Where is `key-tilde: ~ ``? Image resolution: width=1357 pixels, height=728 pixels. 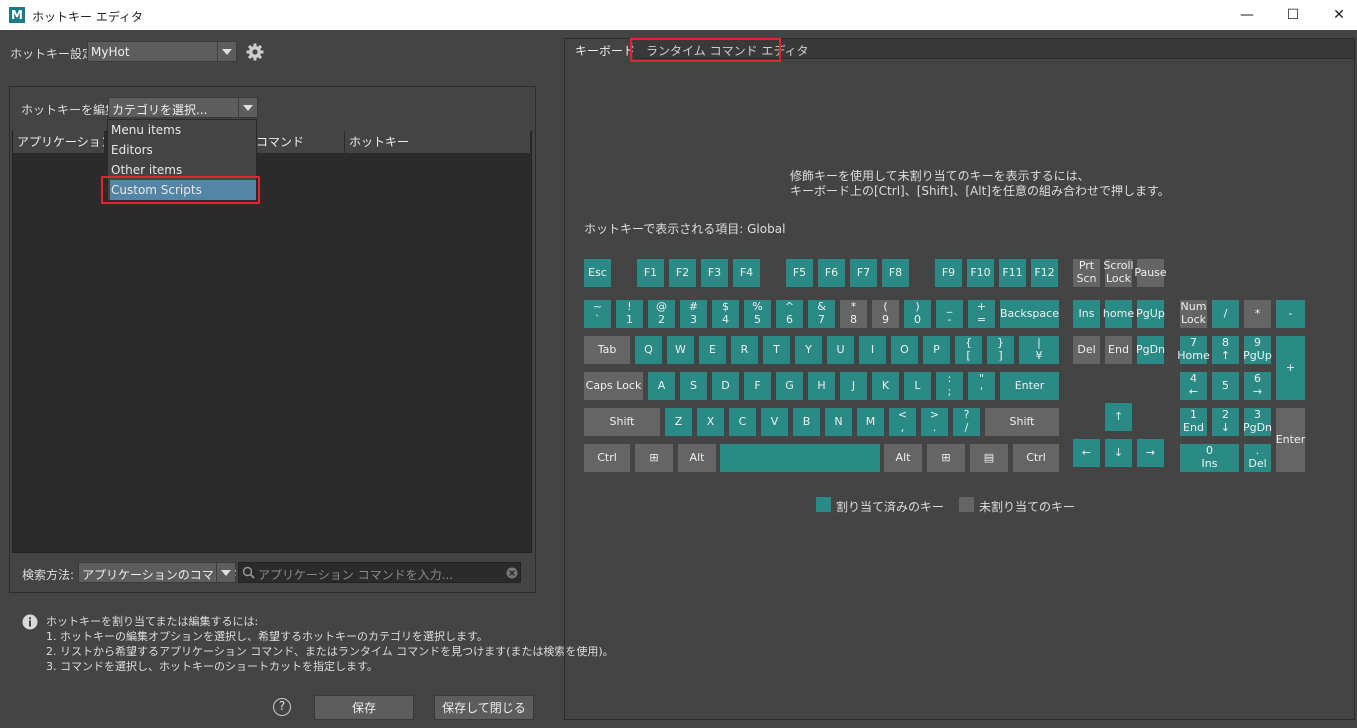 key-tilde: ~ ` is located at coordinates (597, 314).